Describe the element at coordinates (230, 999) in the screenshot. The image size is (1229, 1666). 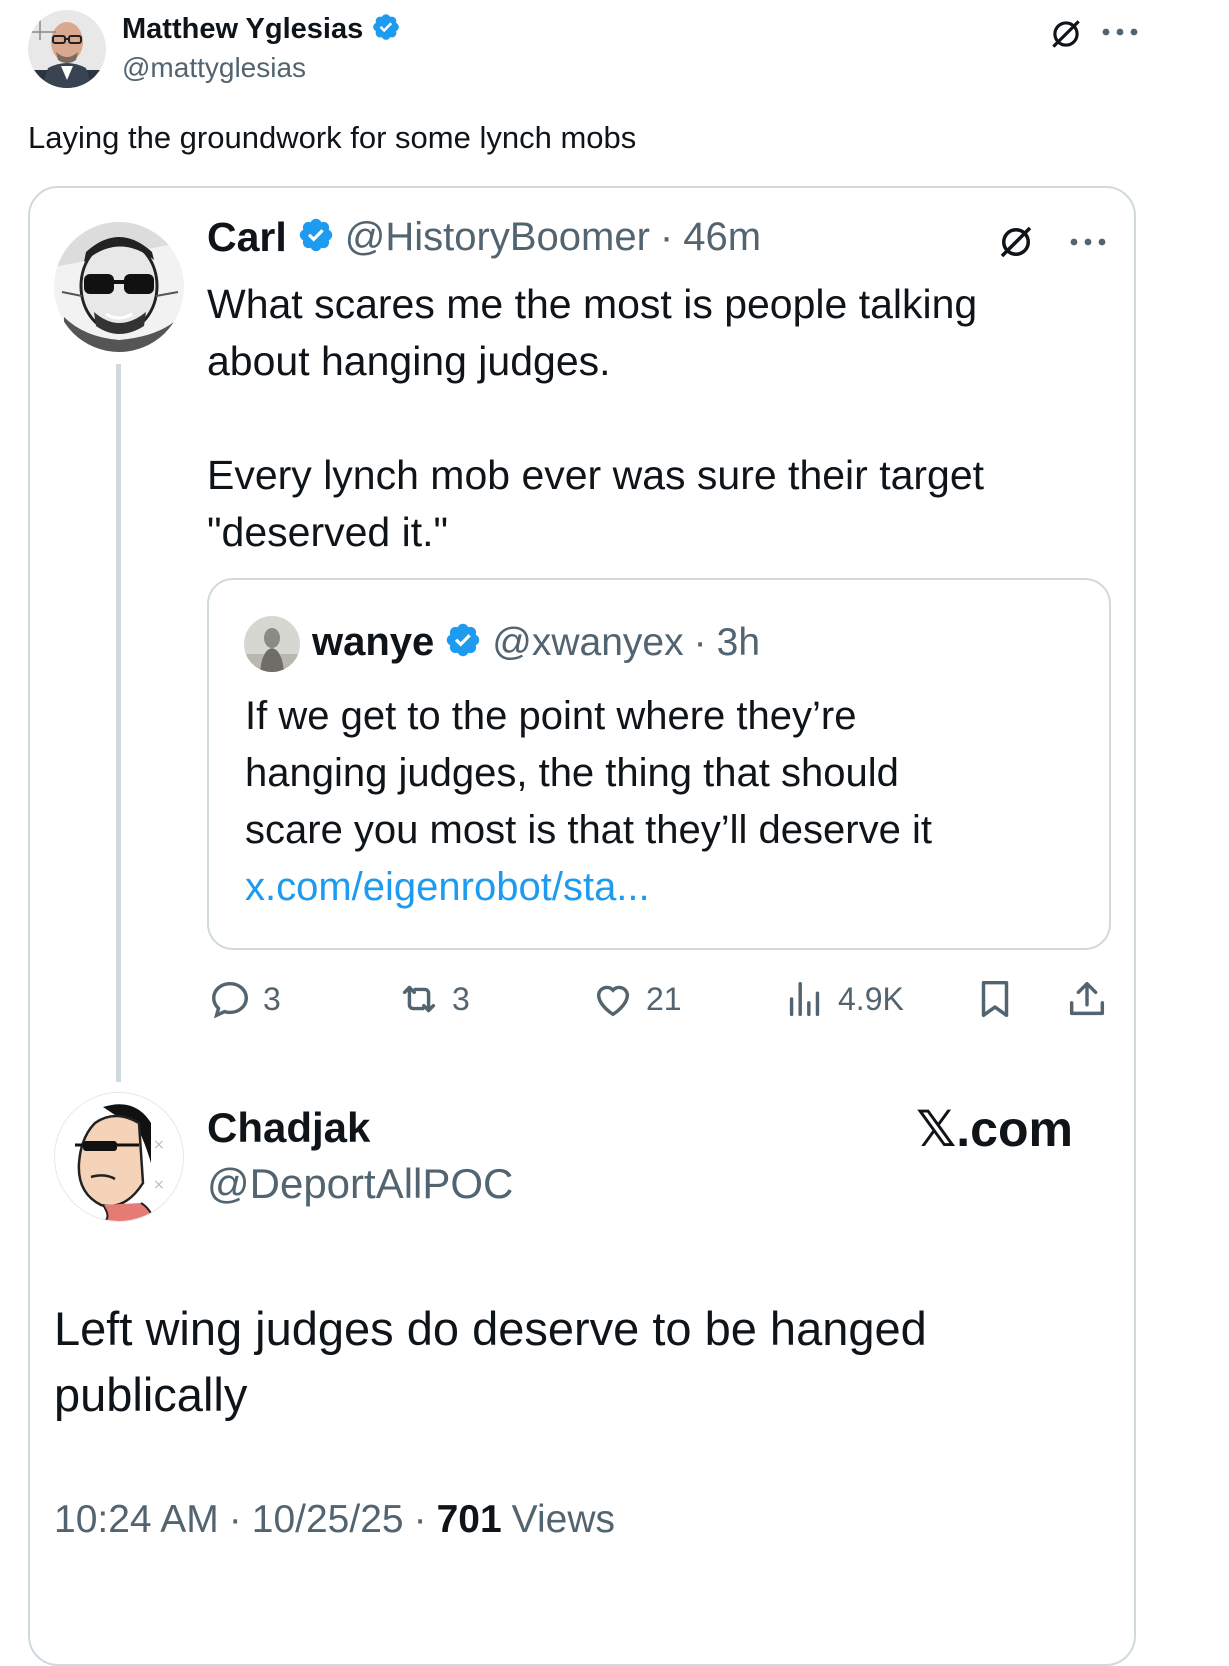
I see `reply-icon` at that location.